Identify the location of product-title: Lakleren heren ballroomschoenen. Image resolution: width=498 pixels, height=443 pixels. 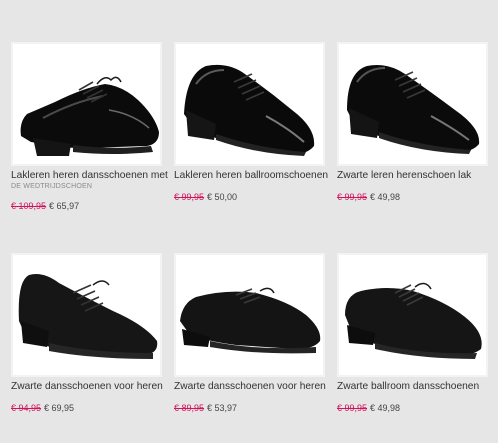
(254, 175).